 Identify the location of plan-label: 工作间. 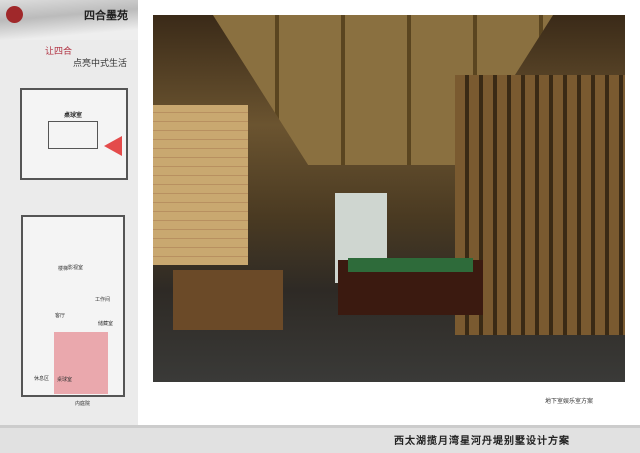
(103, 300).